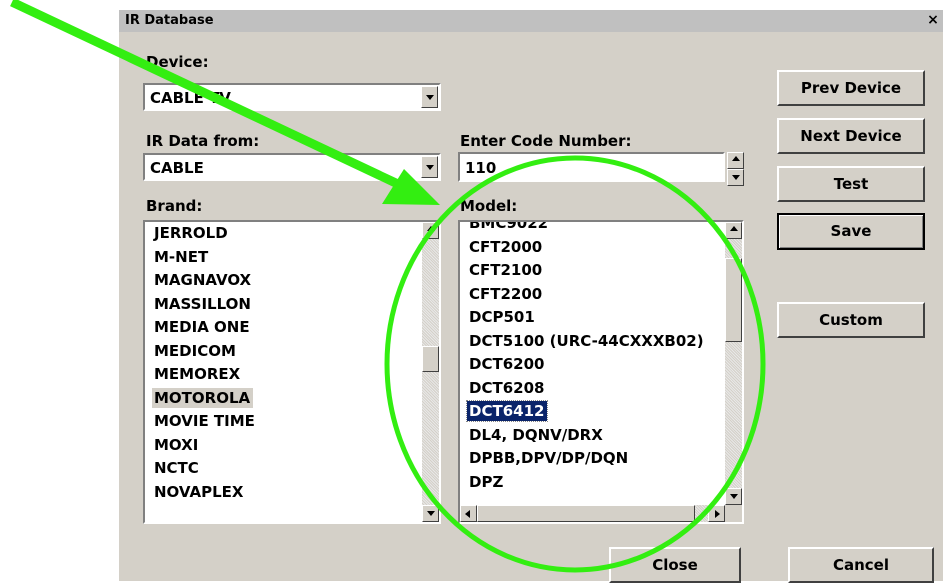 The height and width of the screenshot is (583, 943). What do you see at coordinates (546, 141) in the screenshot?
I see `code-number-label: Enter Code Number:` at bounding box center [546, 141].